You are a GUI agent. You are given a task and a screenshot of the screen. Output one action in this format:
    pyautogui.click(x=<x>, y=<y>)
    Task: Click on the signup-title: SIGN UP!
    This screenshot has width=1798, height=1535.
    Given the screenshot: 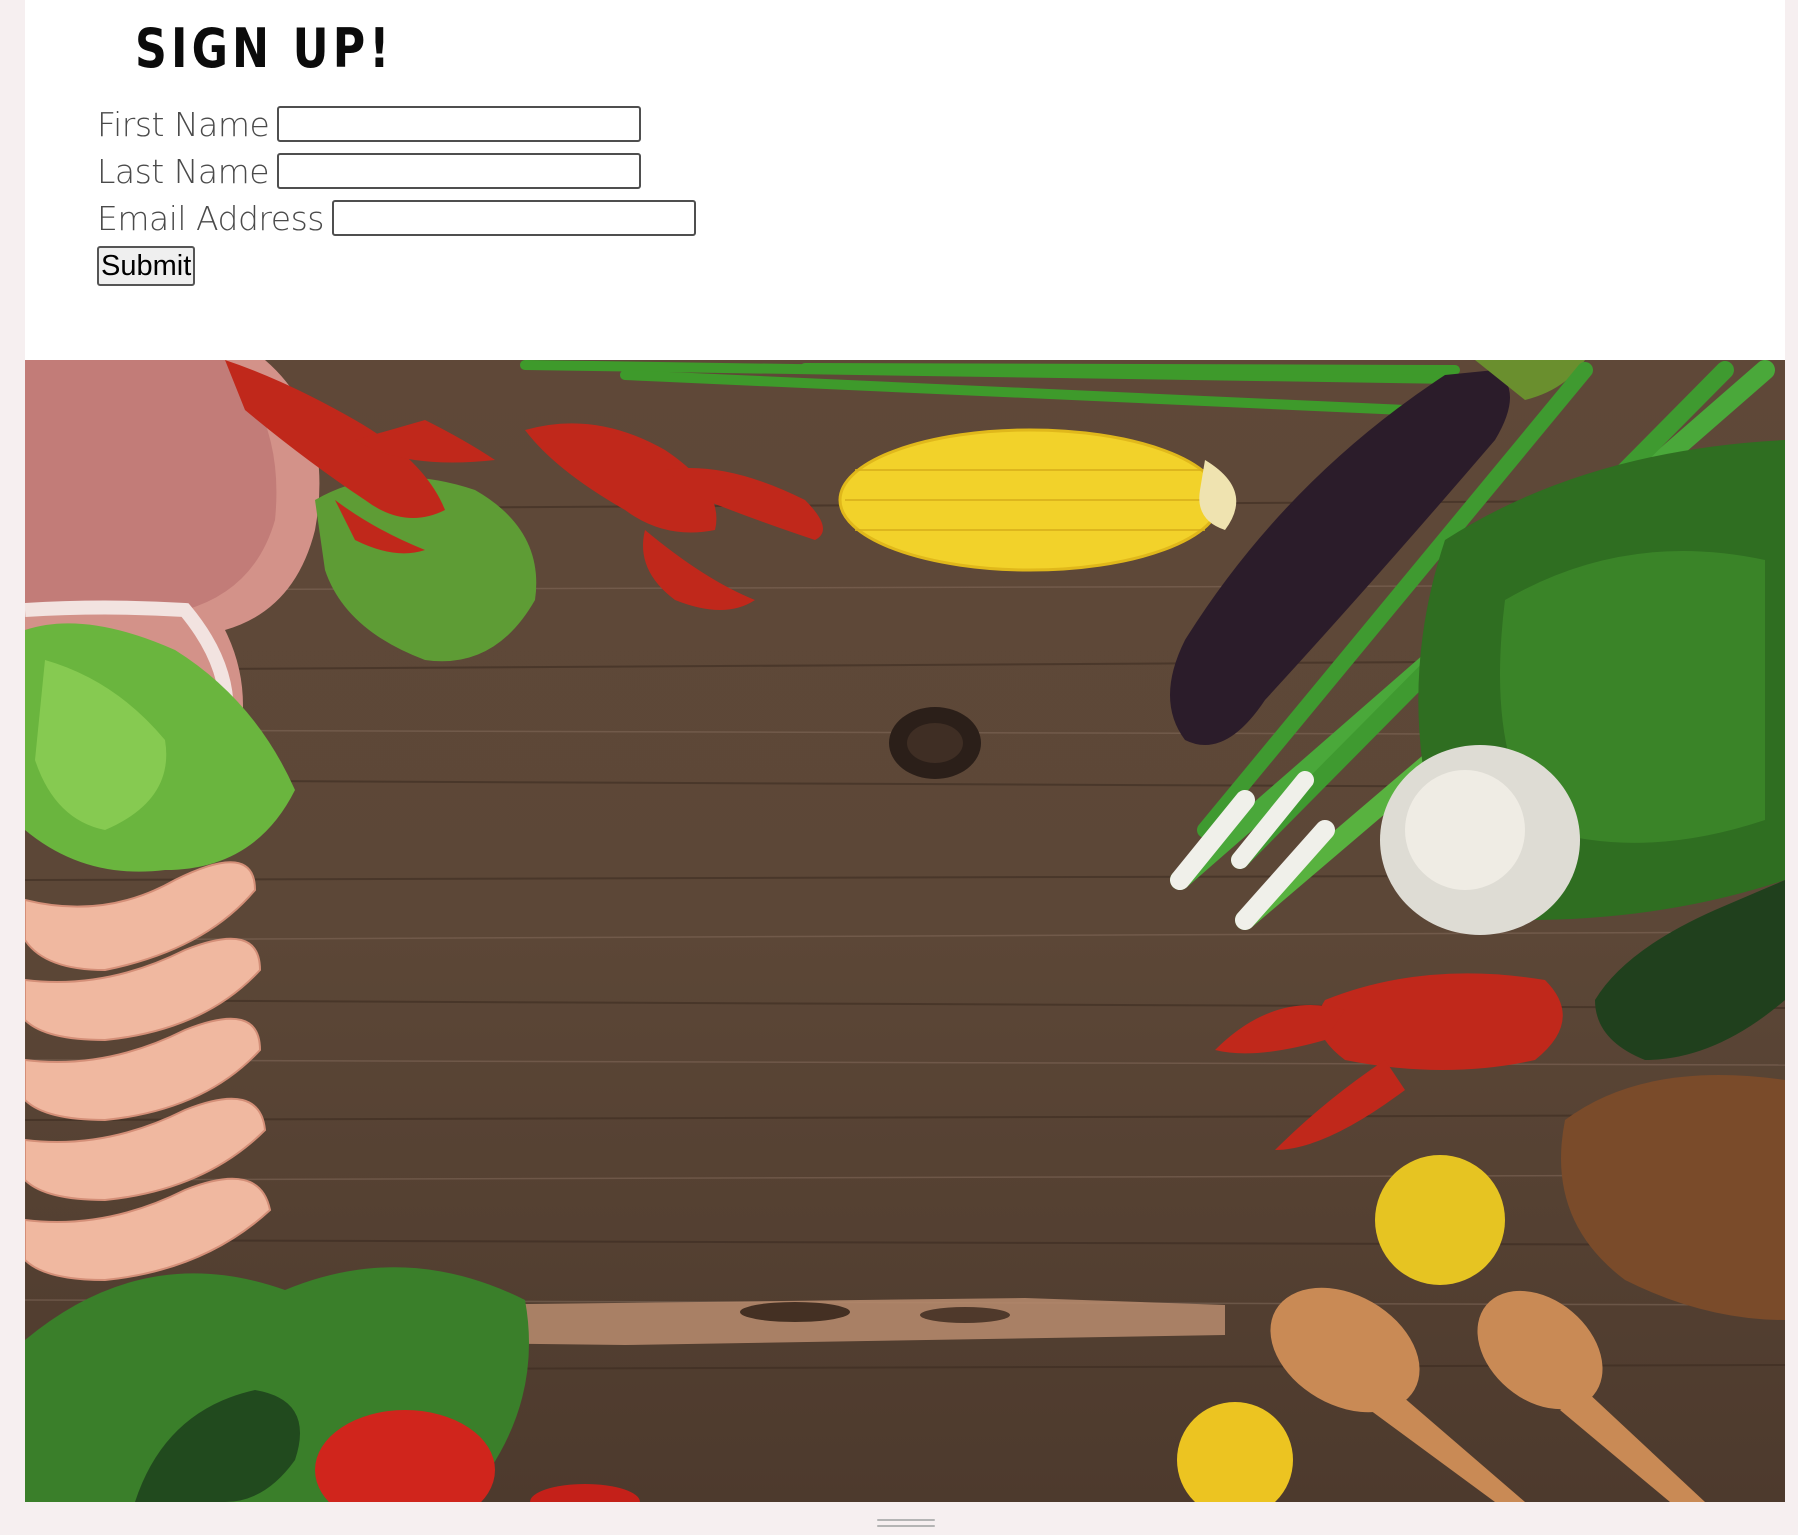 What is the action you would take?
    pyautogui.click(x=264, y=48)
    